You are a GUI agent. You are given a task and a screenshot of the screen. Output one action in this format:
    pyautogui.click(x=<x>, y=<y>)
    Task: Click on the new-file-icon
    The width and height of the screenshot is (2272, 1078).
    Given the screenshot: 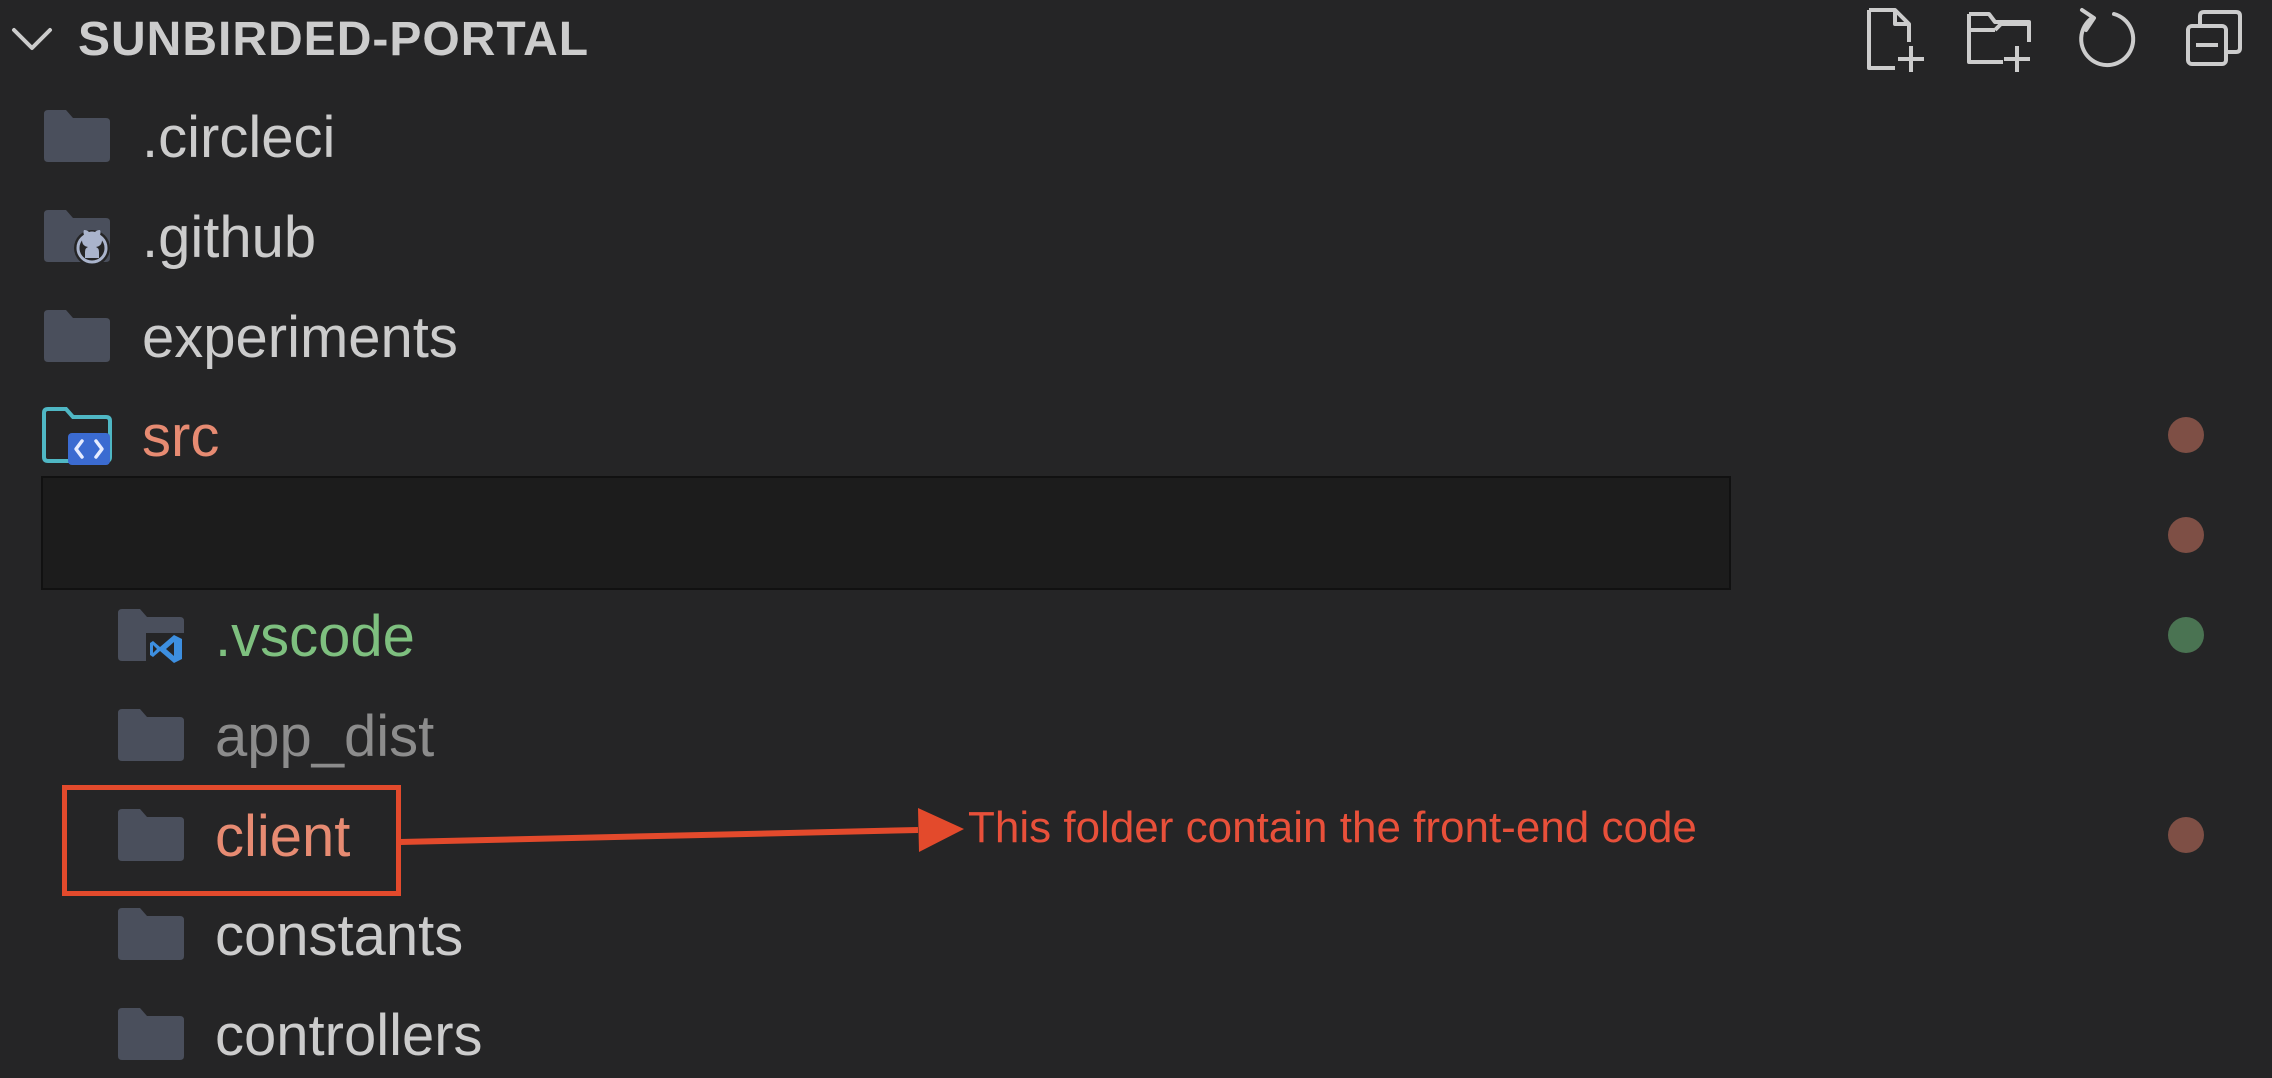 What is the action you would take?
    pyautogui.click(x=1895, y=40)
    